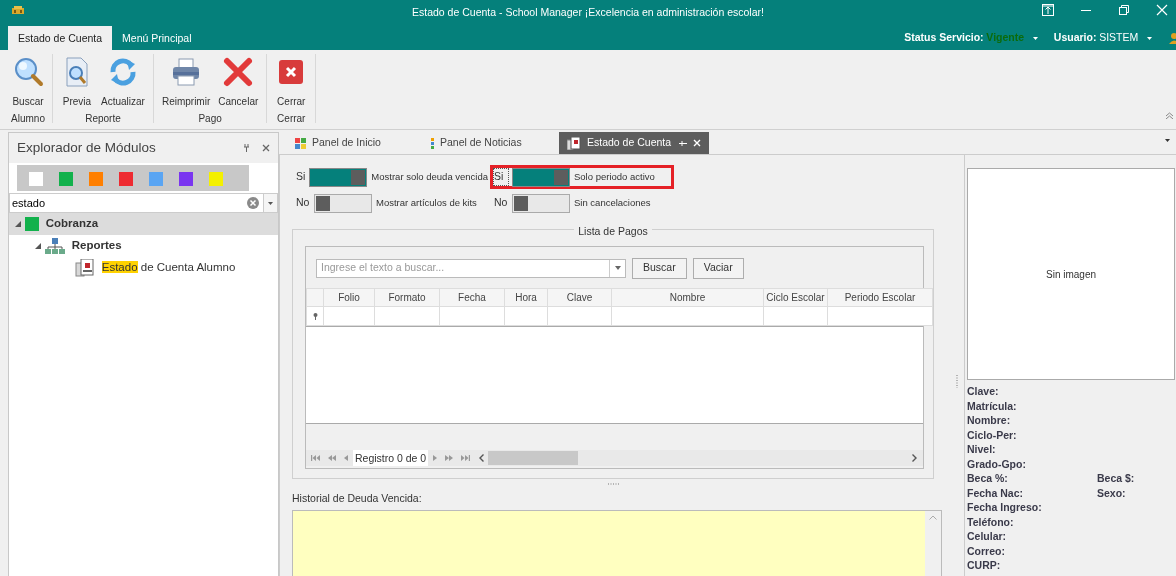 This screenshot has height=576, width=1176. I want to click on cross-icon, so click(238, 72).